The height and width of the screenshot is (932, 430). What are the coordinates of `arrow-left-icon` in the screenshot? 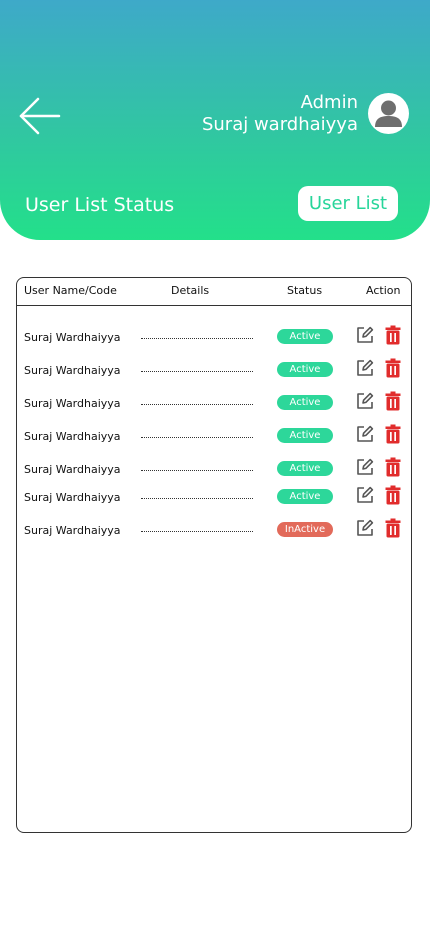 It's located at (40, 116).